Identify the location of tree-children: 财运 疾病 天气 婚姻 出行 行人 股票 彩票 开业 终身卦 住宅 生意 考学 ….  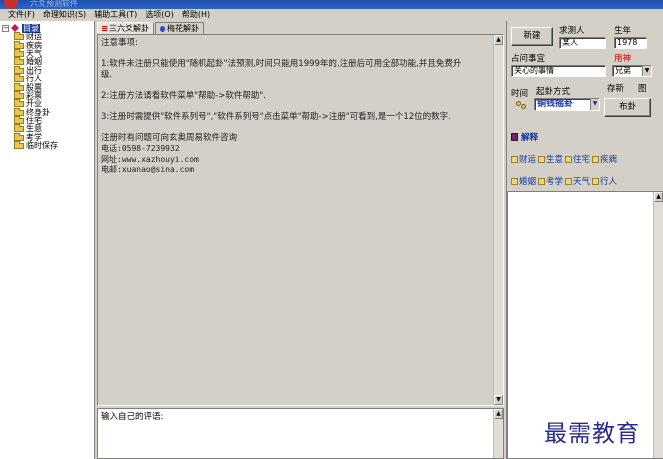
(36, 91).